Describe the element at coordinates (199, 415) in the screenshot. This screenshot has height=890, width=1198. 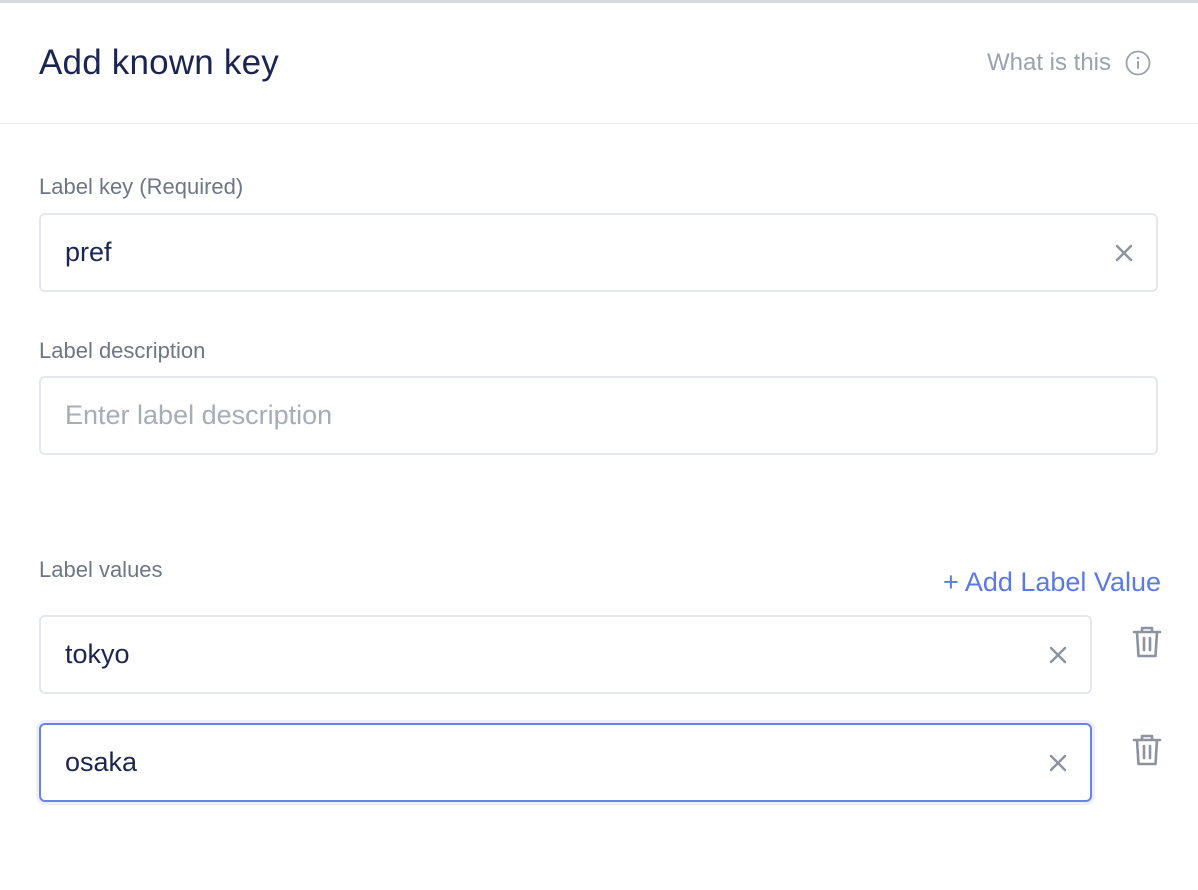
I see `label-description-placeholder: Enter label description` at that location.